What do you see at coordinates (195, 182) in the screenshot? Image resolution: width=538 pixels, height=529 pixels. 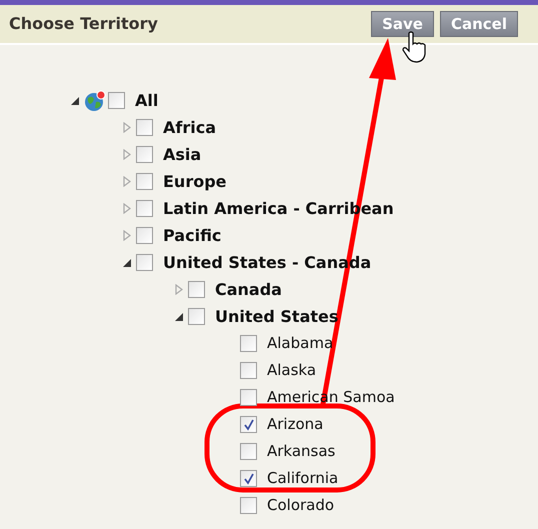 I see `tree-item-label: Europe` at bounding box center [195, 182].